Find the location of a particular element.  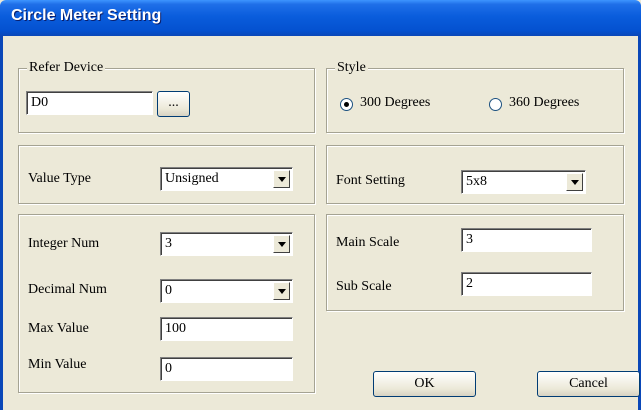

min-value-label: Min Value is located at coordinates (57, 364).